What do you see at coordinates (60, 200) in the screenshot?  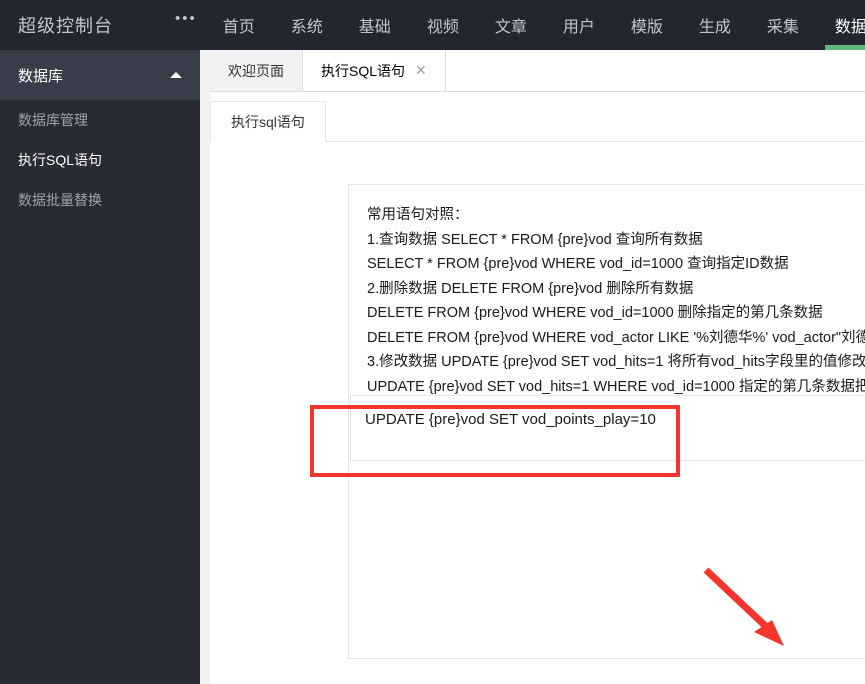 I see `sidebar-item-label: 数据批量替换` at bounding box center [60, 200].